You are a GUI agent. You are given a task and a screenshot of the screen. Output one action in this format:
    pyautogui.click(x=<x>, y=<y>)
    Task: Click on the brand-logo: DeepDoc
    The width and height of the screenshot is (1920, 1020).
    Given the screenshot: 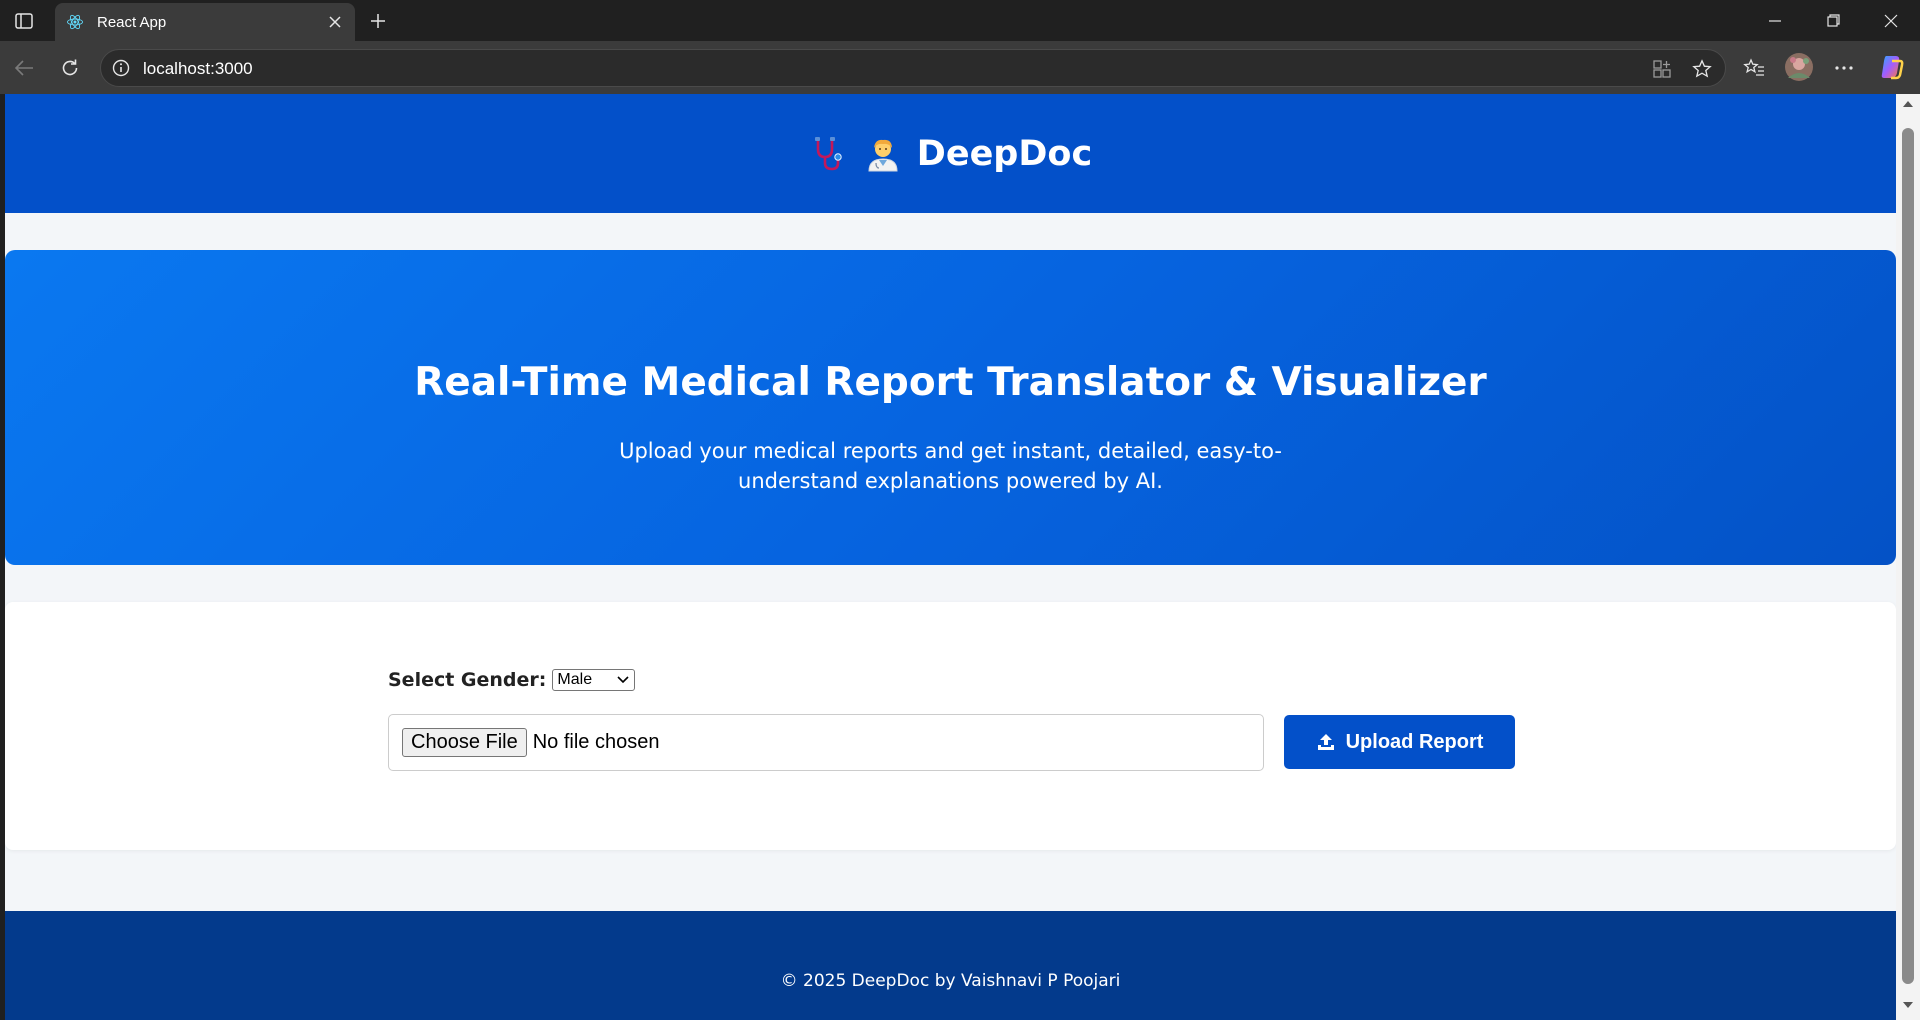 What is the action you would take?
    pyautogui.click(x=950, y=154)
    